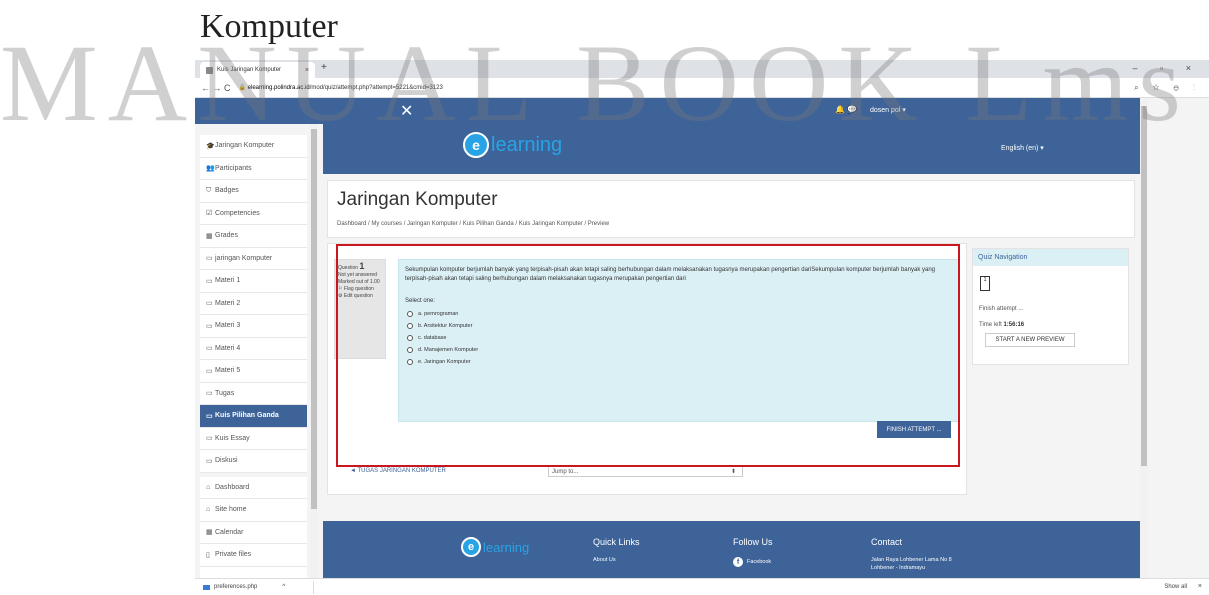 Image resolution: width=1209 pixels, height=595 pixels. What do you see at coordinates (253, 488) in the screenshot?
I see `sidebar-item-dashboard: ⌂ Dashboard` at bounding box center [253, 488].